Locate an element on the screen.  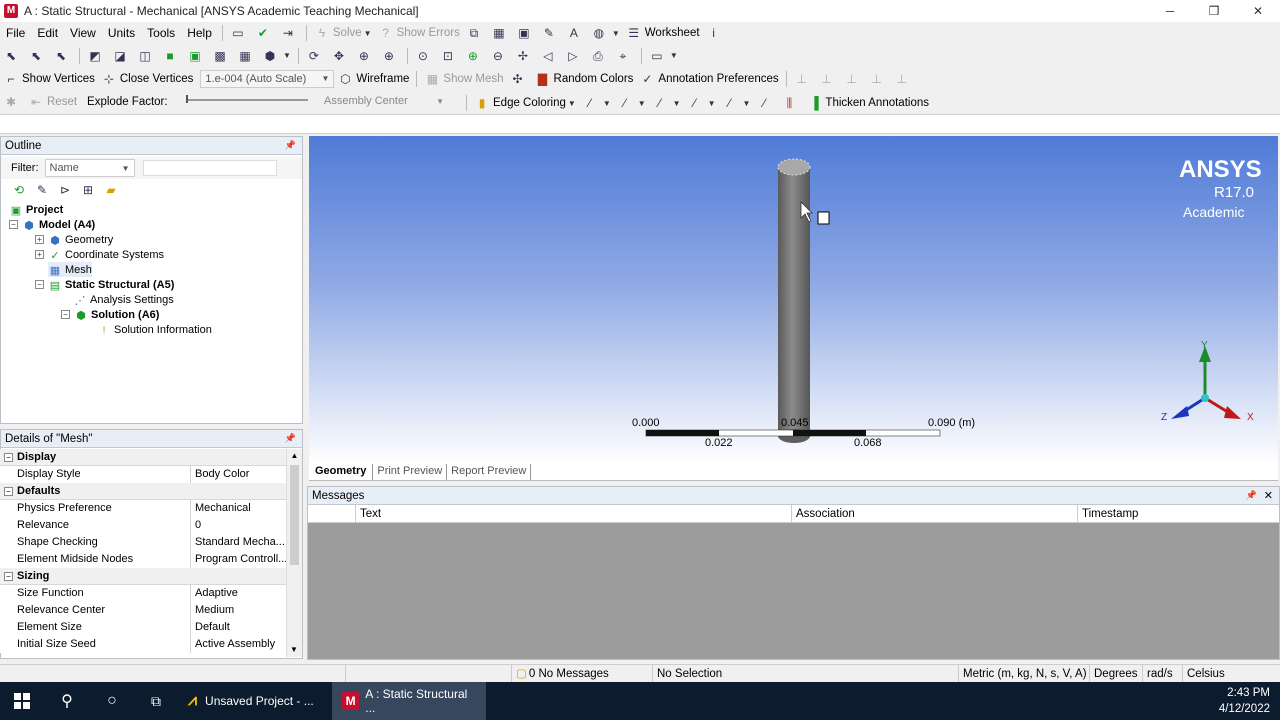
menu-view: View is located at coordinates (83, 33).